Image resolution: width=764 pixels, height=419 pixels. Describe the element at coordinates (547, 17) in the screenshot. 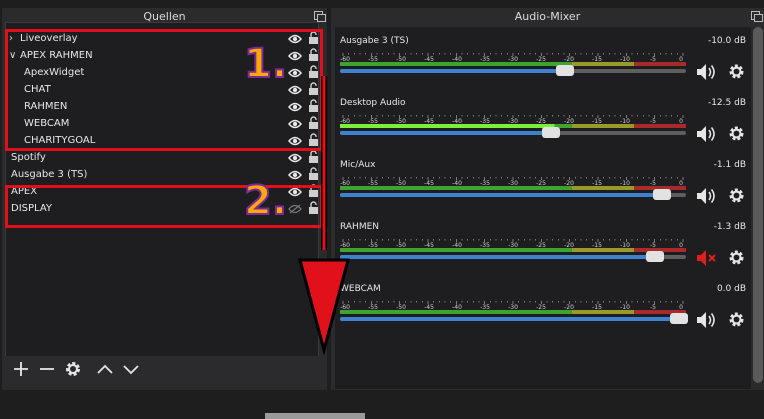

I see `mixer-title: Audio-Mixer` at that location.